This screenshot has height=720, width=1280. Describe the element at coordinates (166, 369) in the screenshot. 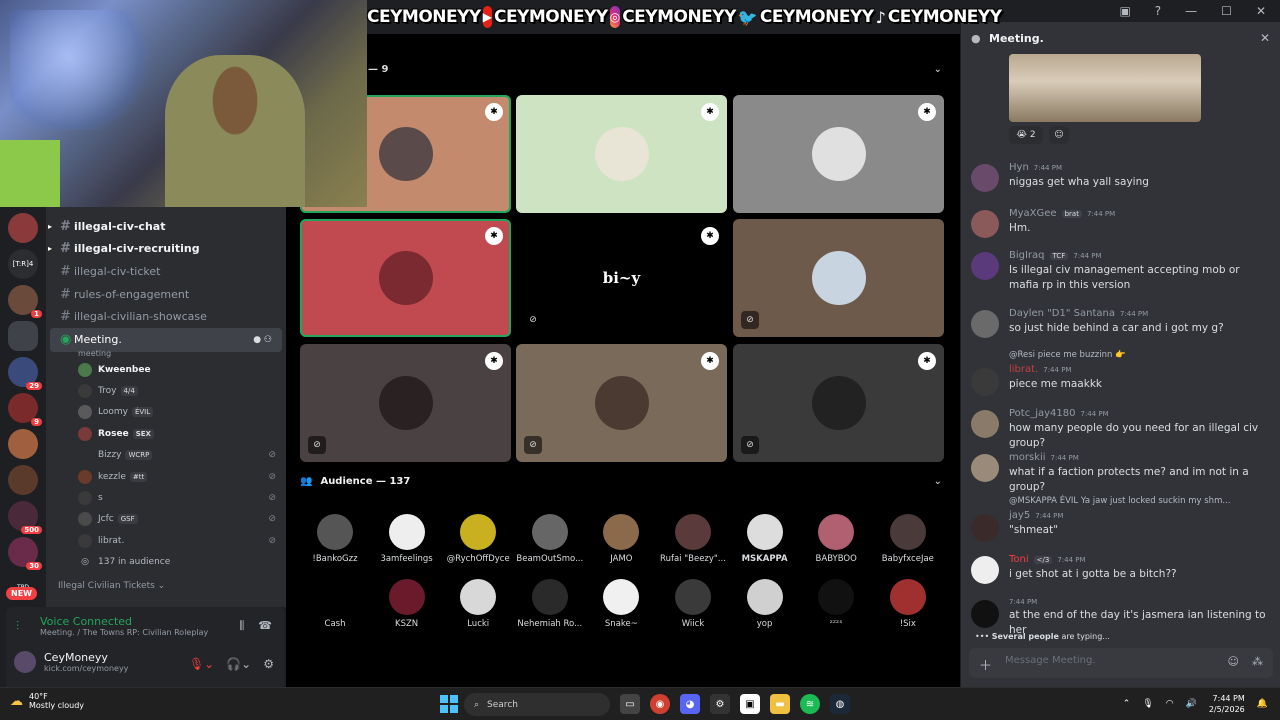

I see `voice-user: Kweenbee` at that location.